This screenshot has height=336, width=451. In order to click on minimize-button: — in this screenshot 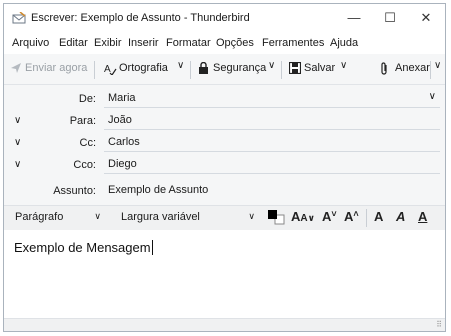, I will do `click(354, 18)`.